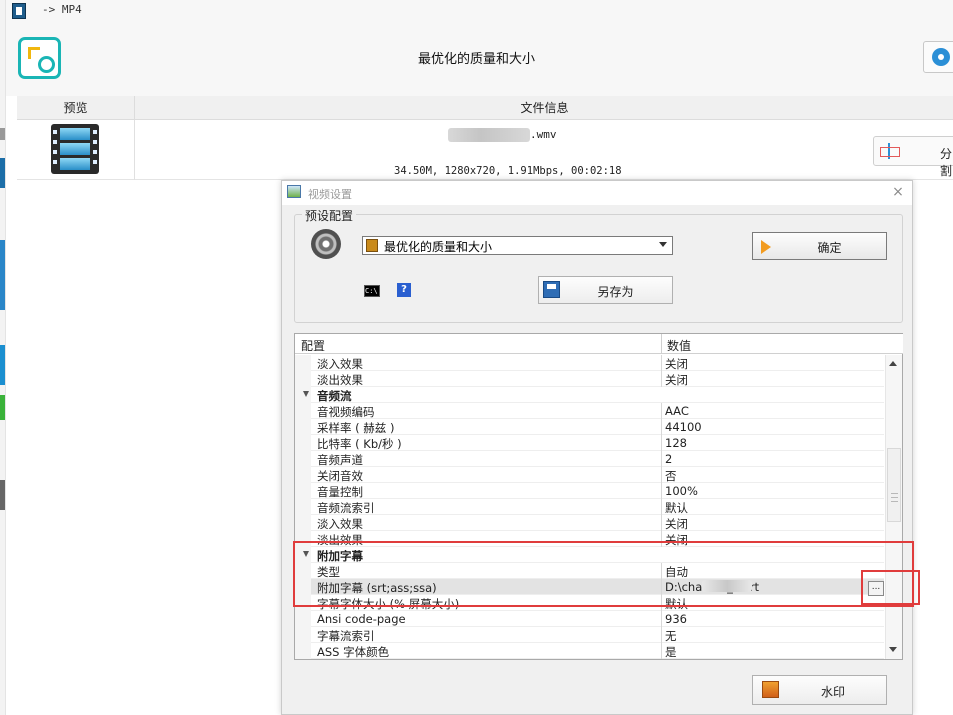 The width and height of the screenshot is (953, 715). Describe the element at coordinates (62, 9) in the screenshot. I see `window-title: -> MP4` at that location.